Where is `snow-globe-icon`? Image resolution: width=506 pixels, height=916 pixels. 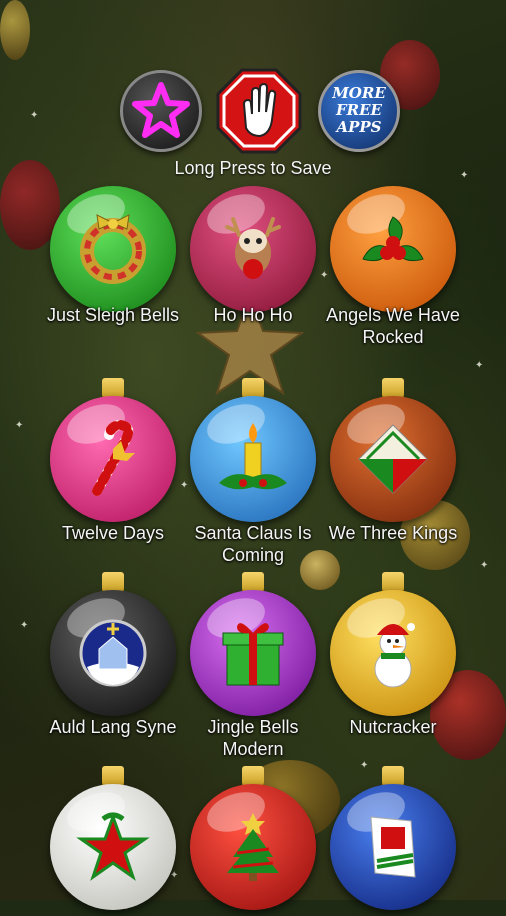 snow-globe-icon is located at coordinates (113, 653).